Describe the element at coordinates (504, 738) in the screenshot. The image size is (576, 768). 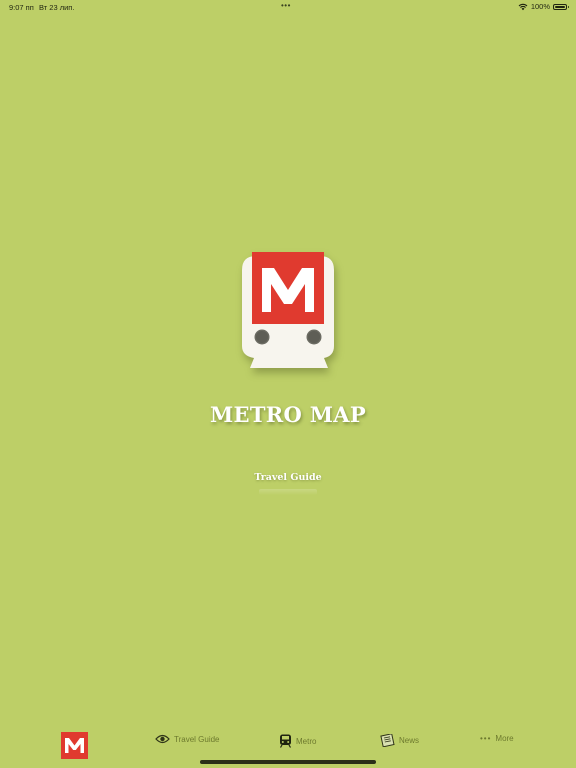
I see `tab-label: More` at that location.